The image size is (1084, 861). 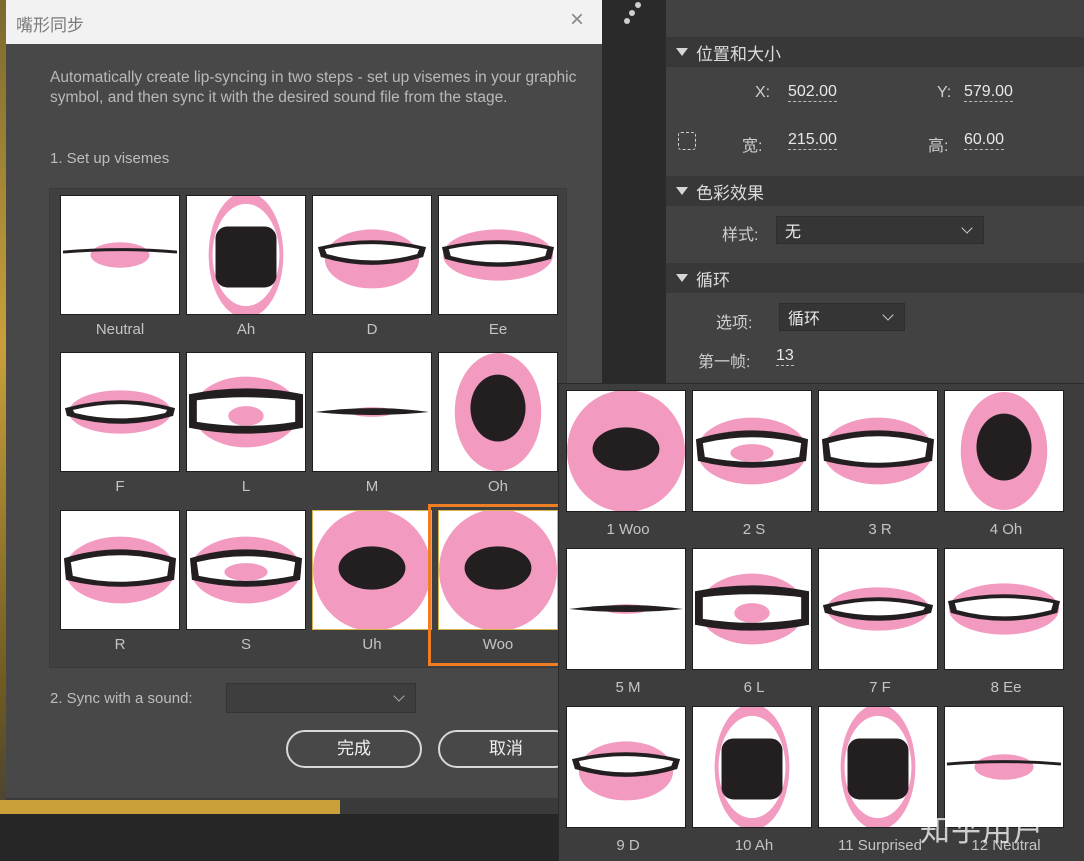 What do you see at coordinates (120, 329) in the screenshot?
I see `viseme-label: Neutral` at bounding box center [120, 329].